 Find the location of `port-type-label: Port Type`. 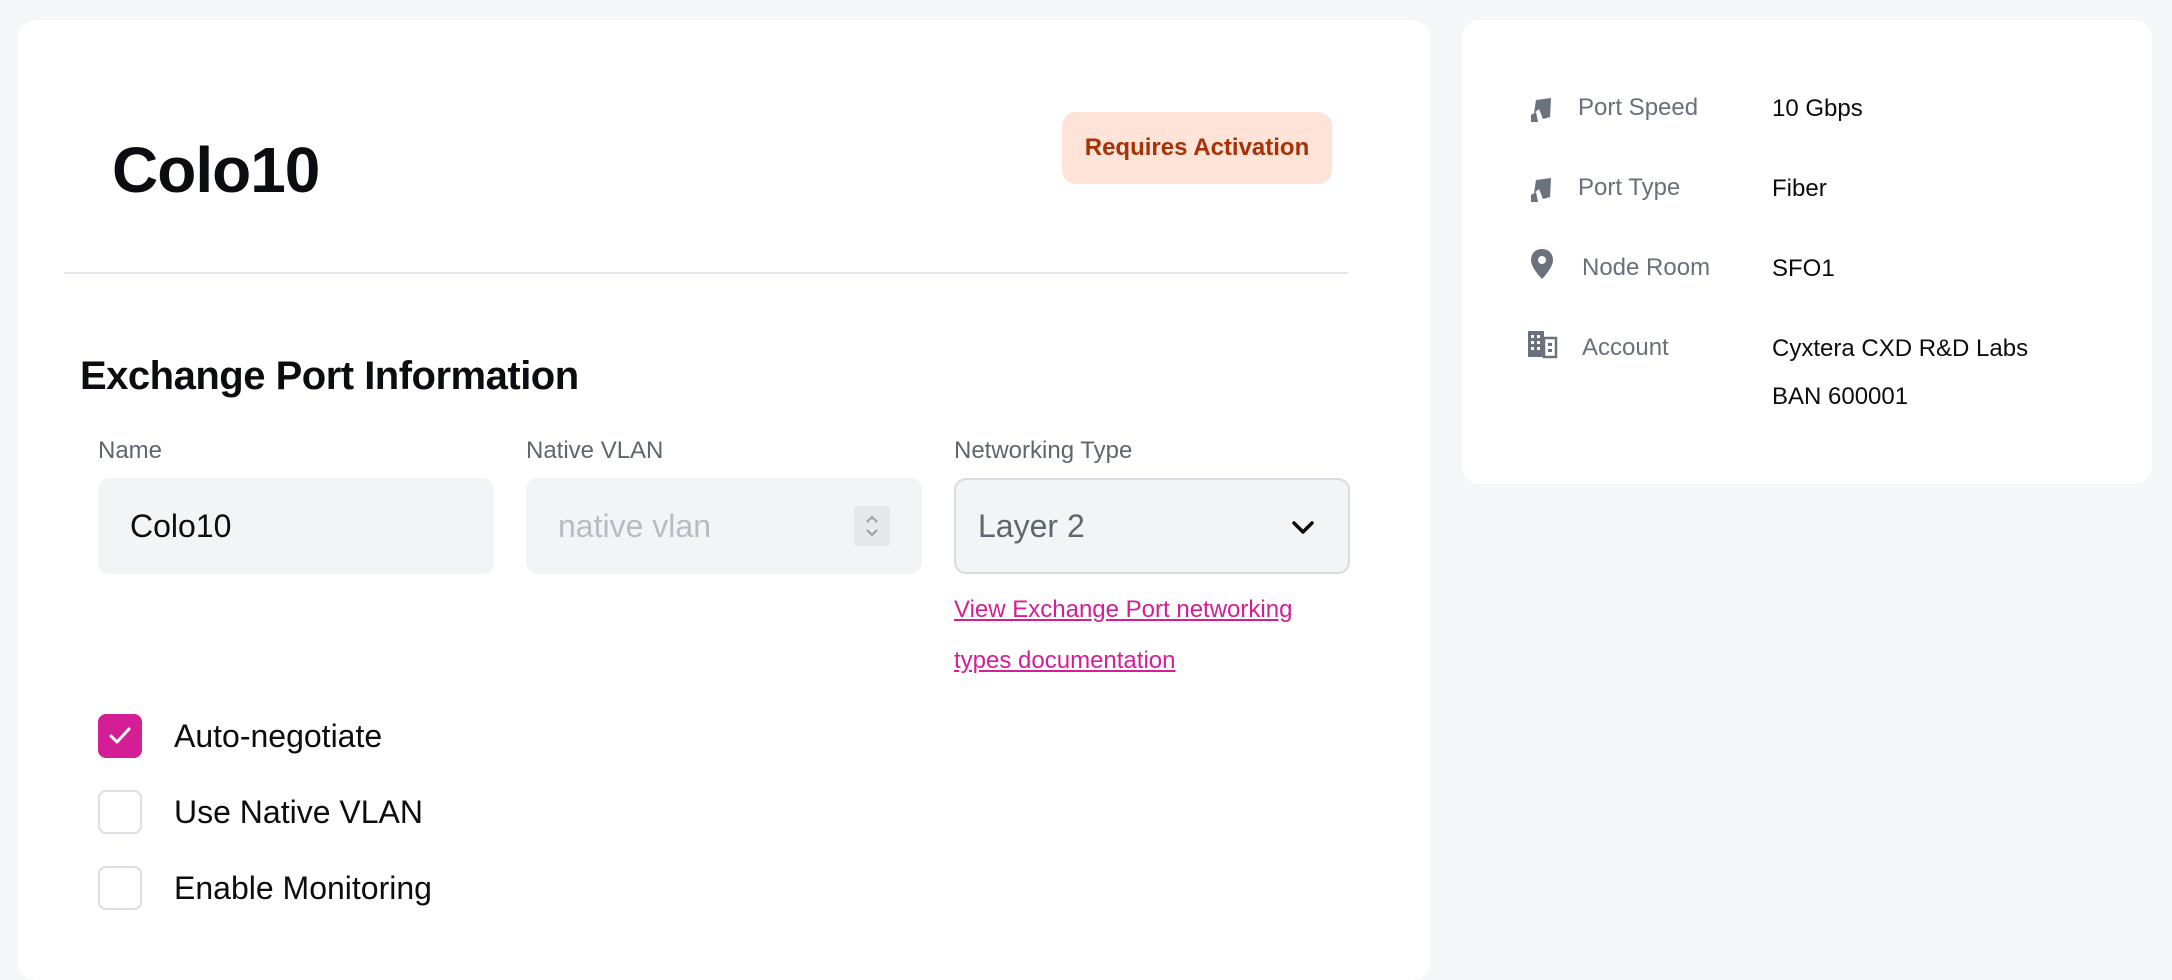

port-type-label: Port Type is located at coordinates (1629, 187).